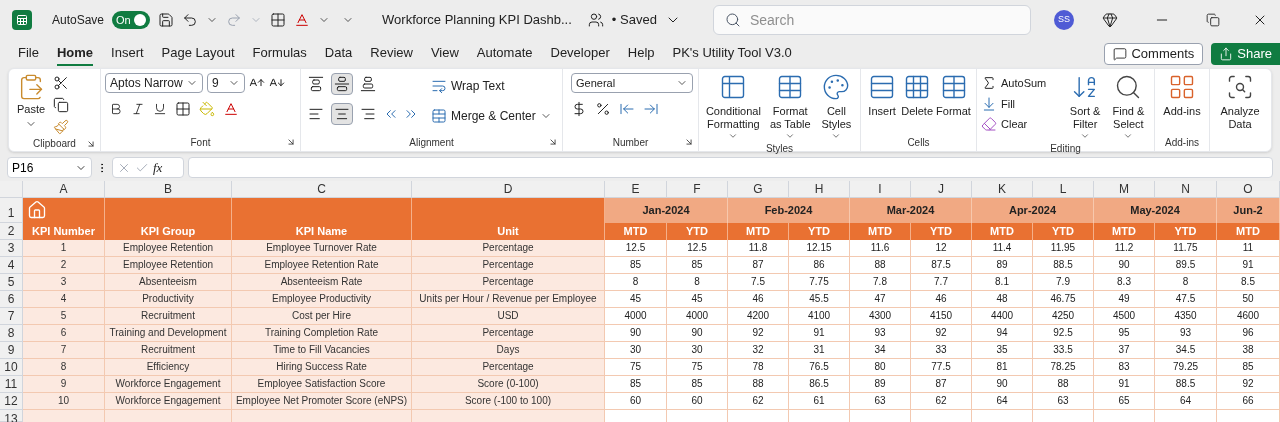 The image size is (1280, 422). Describe the element at coordinates (1128, 107) in the screenshot. I see `find-select-button: Find & Select` at that location.